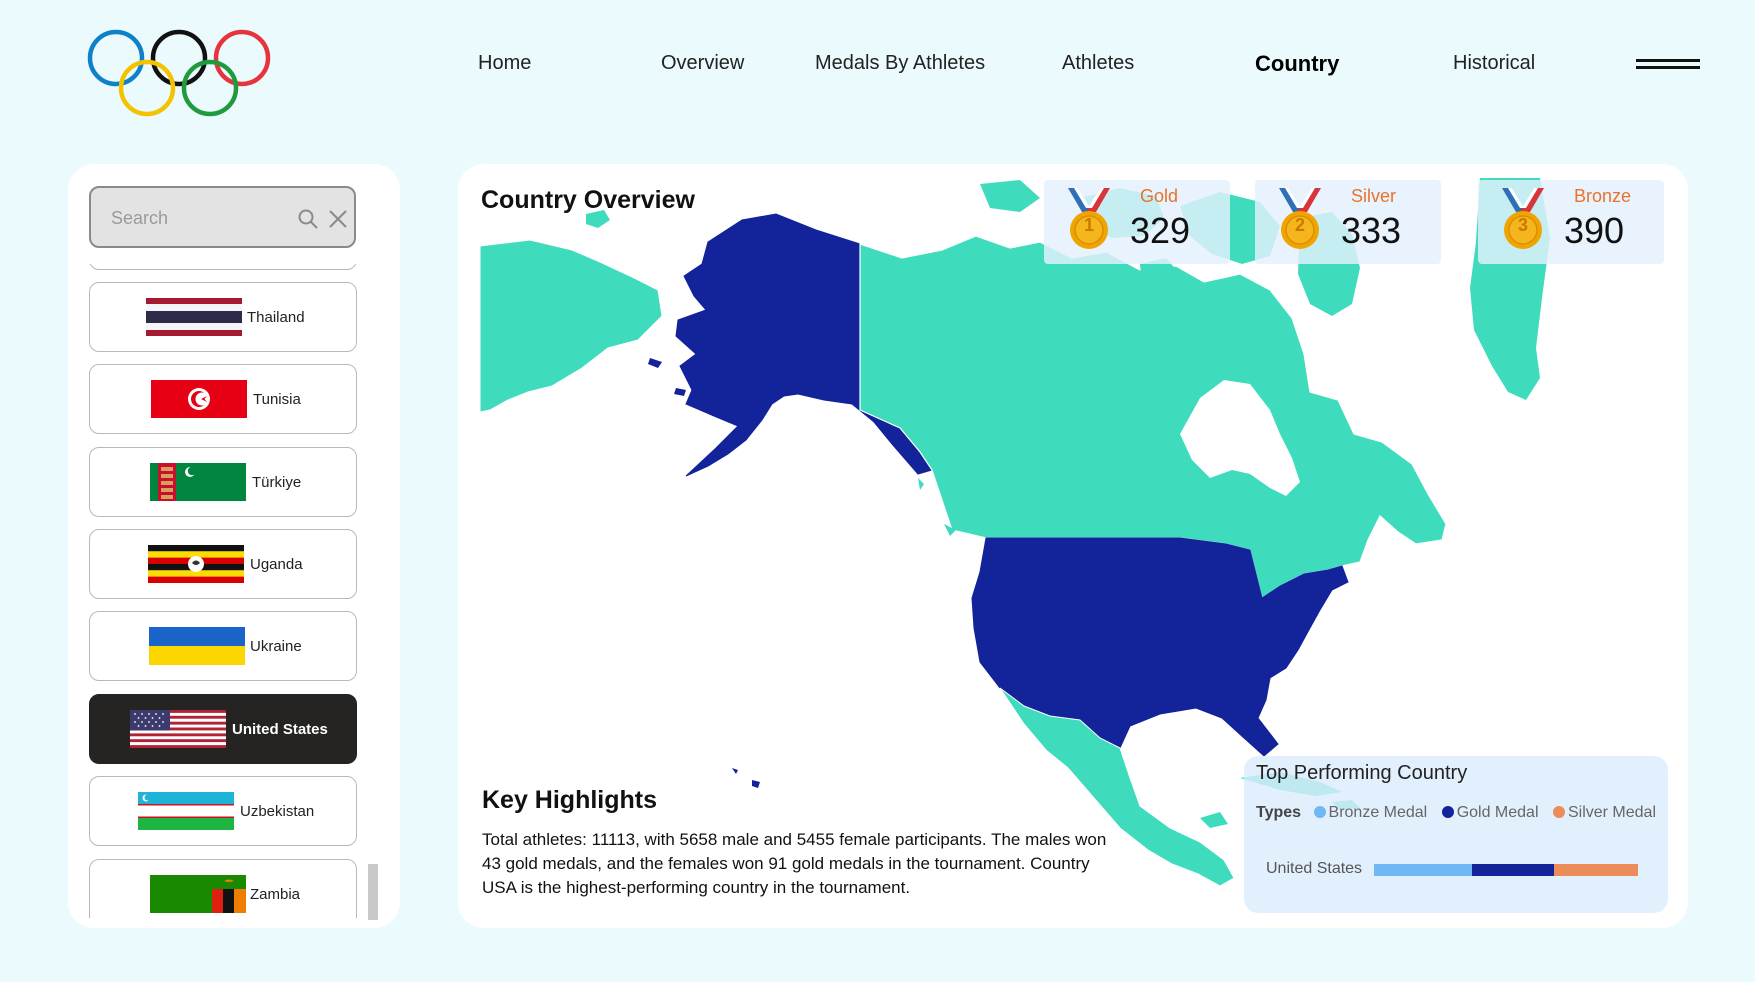  Describe the element at coordinates (1611, 812) in the screenshot. I see `legend-label: Silver Medal` at that location.